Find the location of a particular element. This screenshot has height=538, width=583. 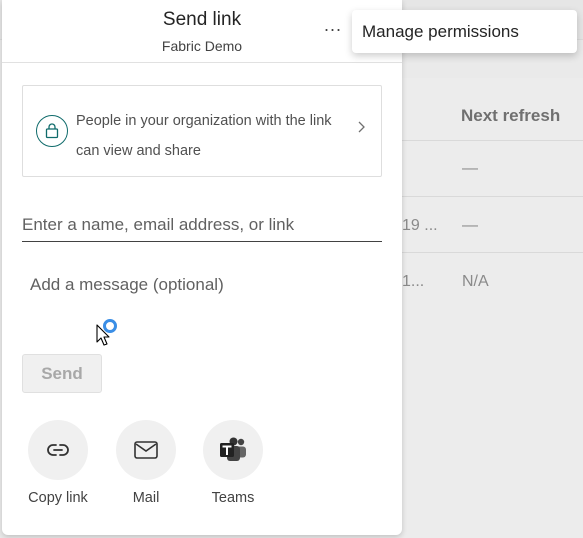

copy-link-button: Copy link is located at coordinates (58, 470).